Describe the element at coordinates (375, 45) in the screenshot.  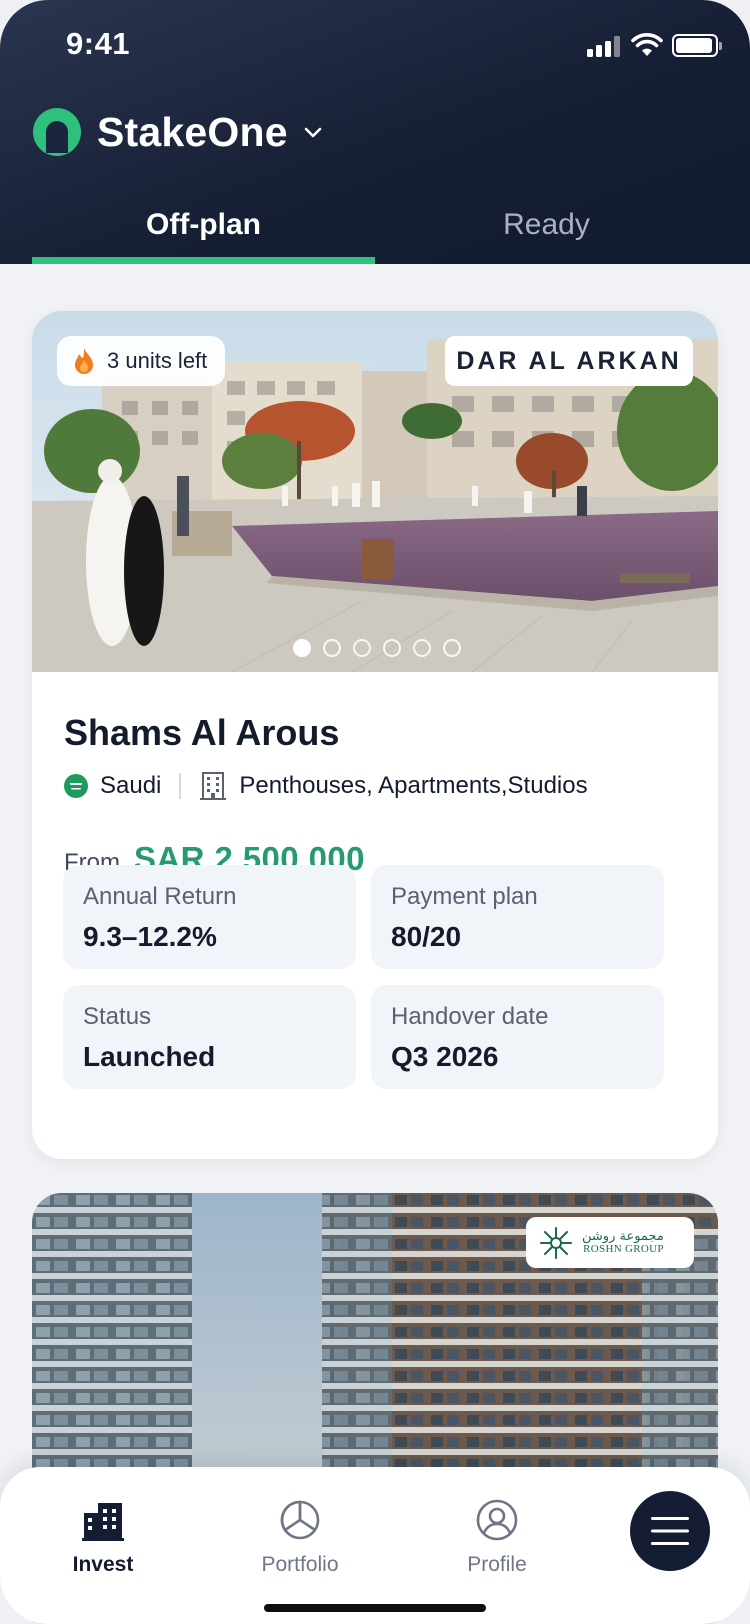
I see `status-bar: 9:41` at that location.